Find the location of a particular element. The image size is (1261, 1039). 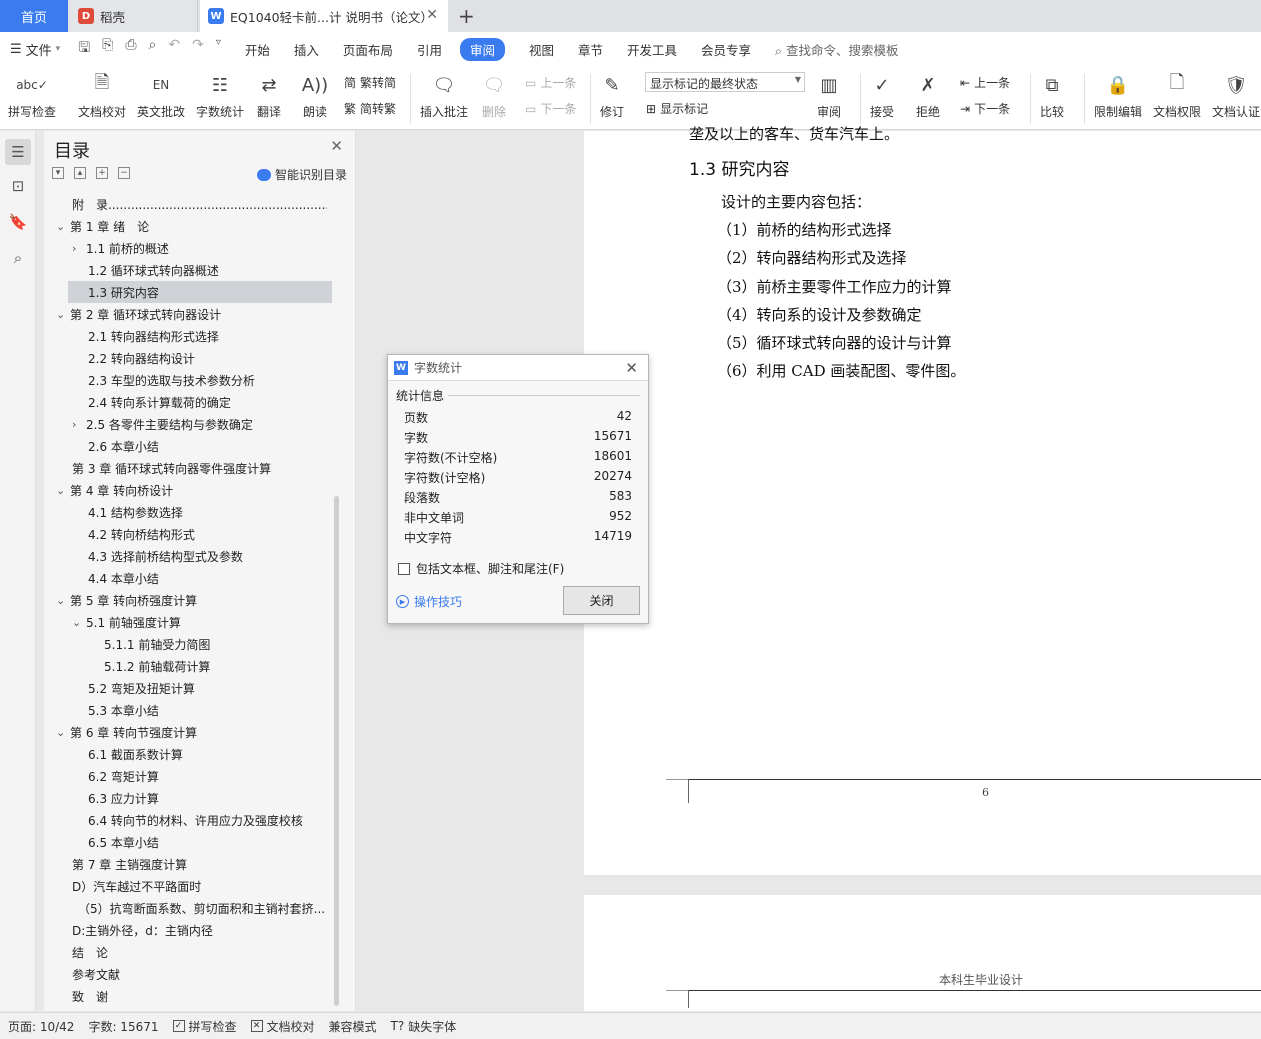

tab-document: W EQ1040轻卡前...计 说明书（论文） ✕ is located at coordinates (324, 16).